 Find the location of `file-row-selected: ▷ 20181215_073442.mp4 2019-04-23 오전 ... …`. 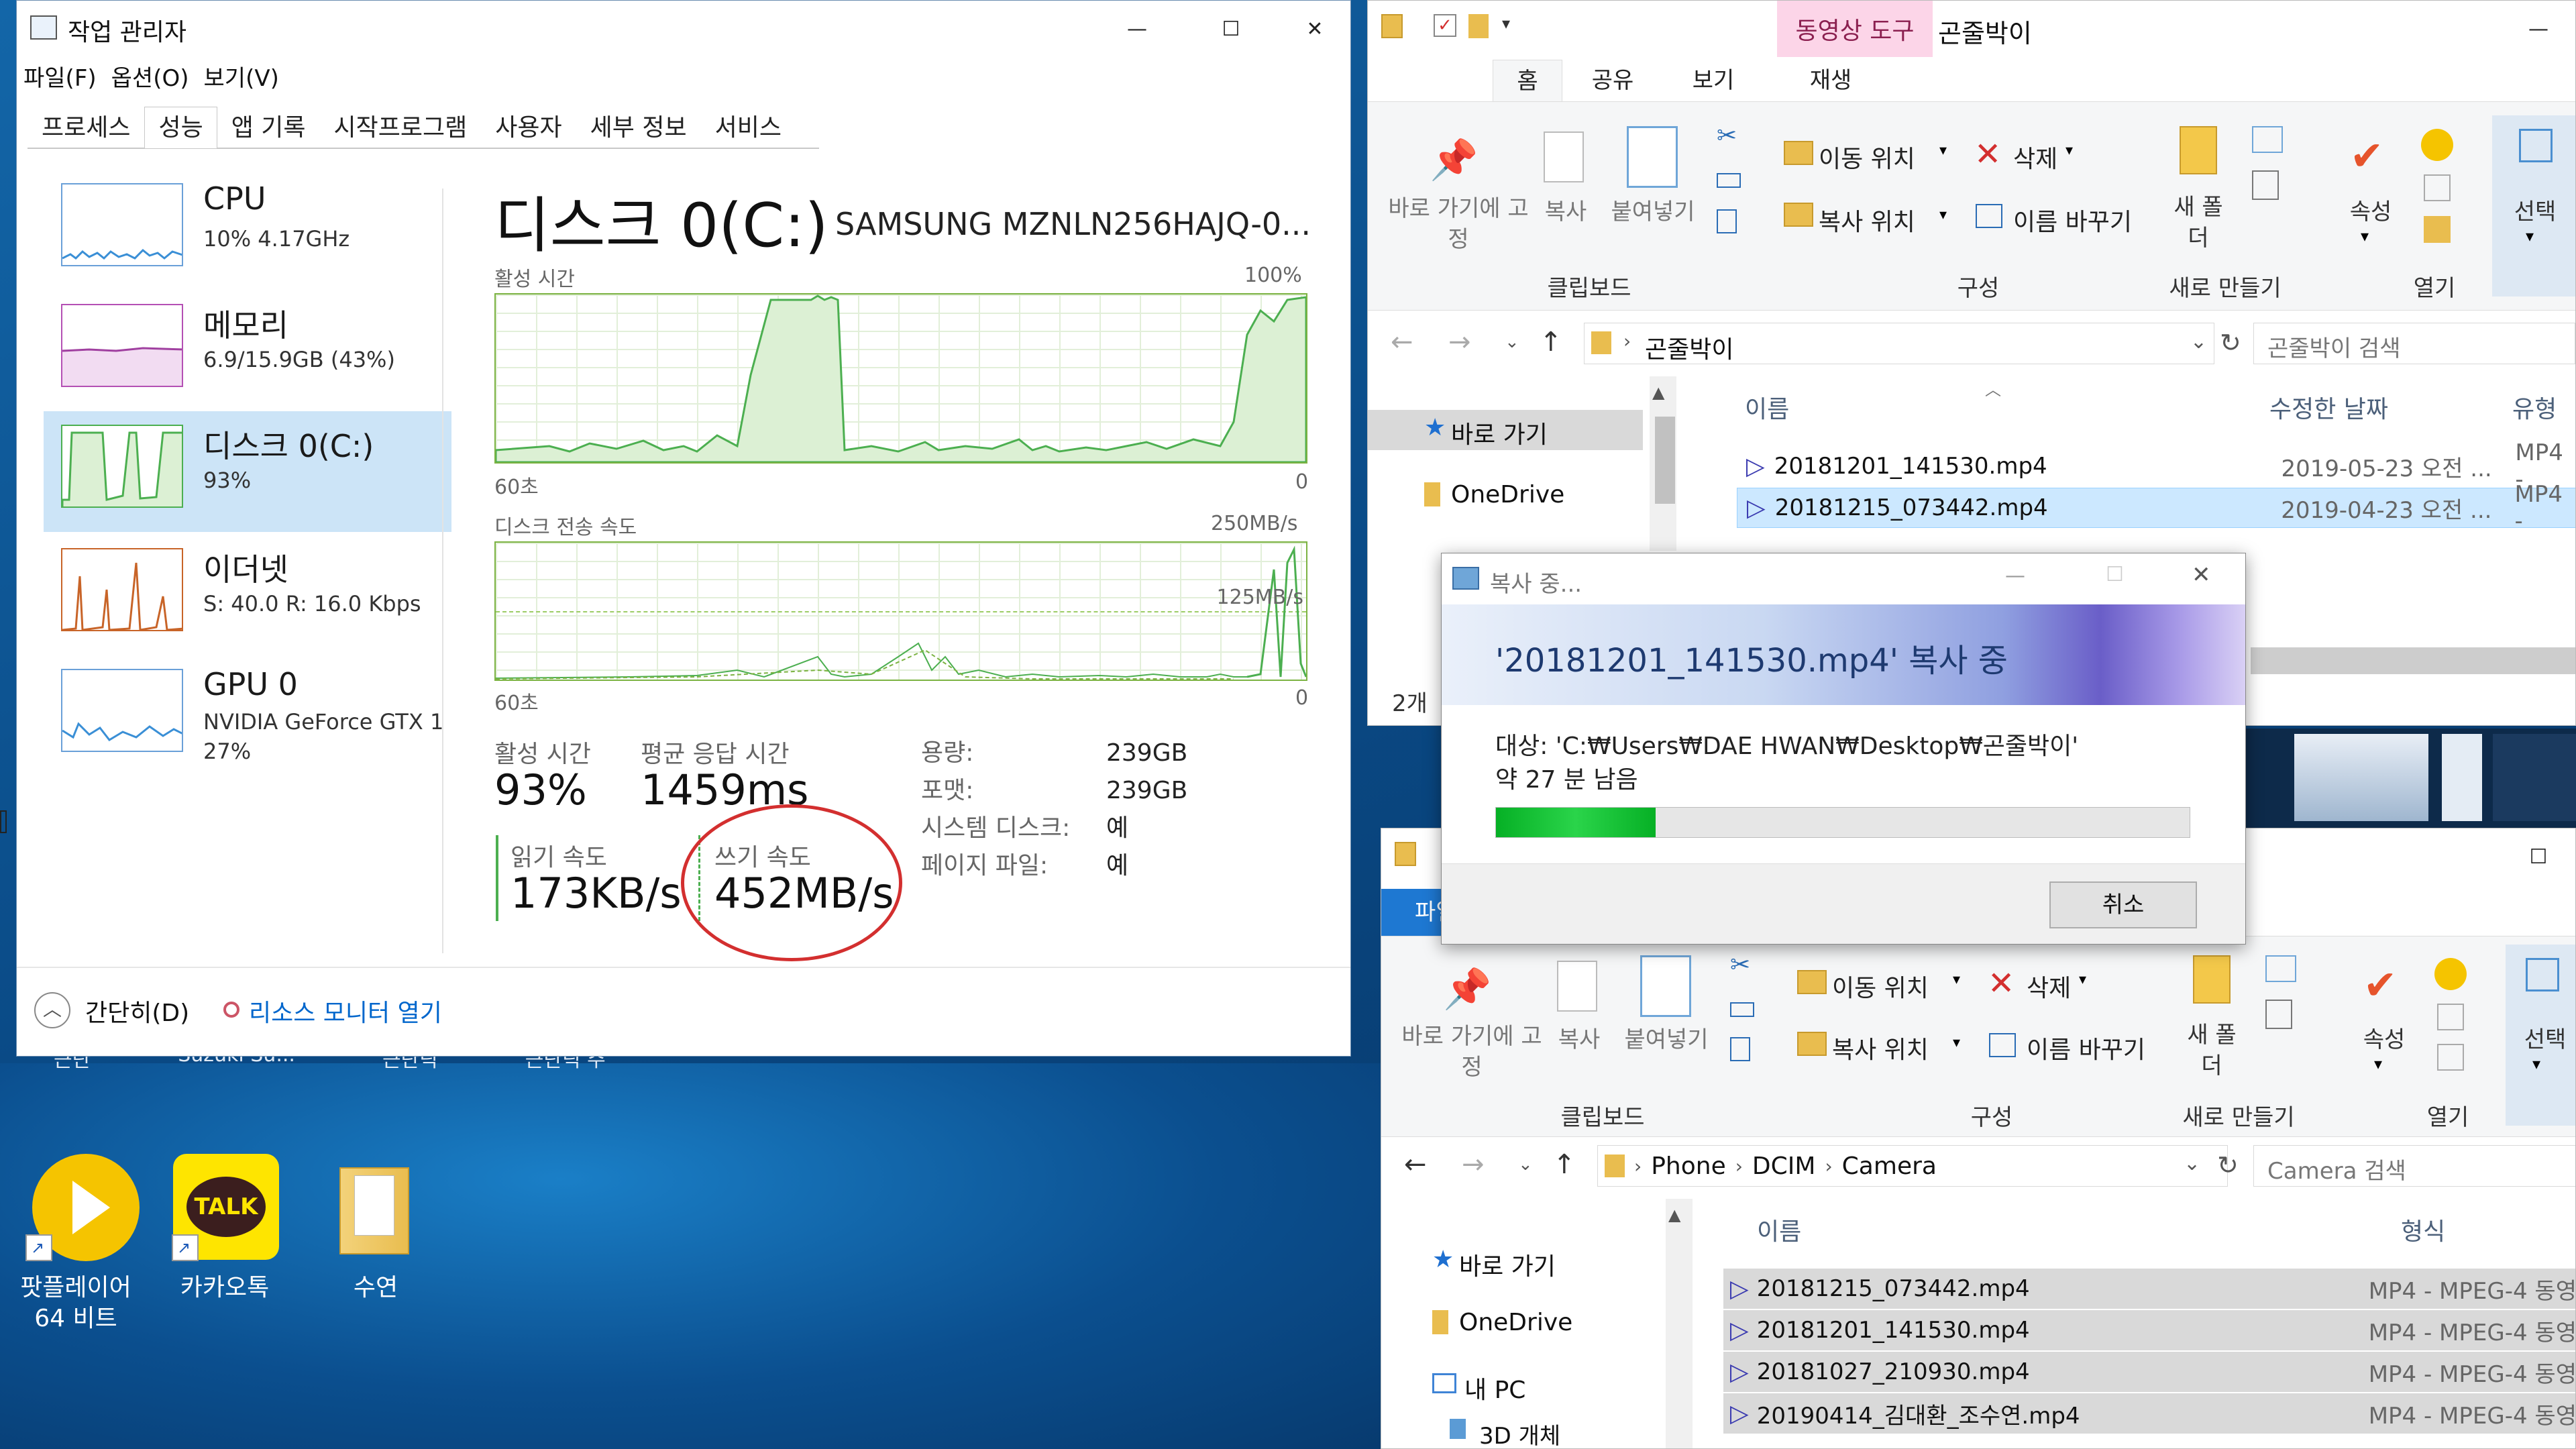

file-row-selected: ▷ 20181215_073442.mp4 2019-04-23 오전 ... … is located at coordinates (2156, 508).